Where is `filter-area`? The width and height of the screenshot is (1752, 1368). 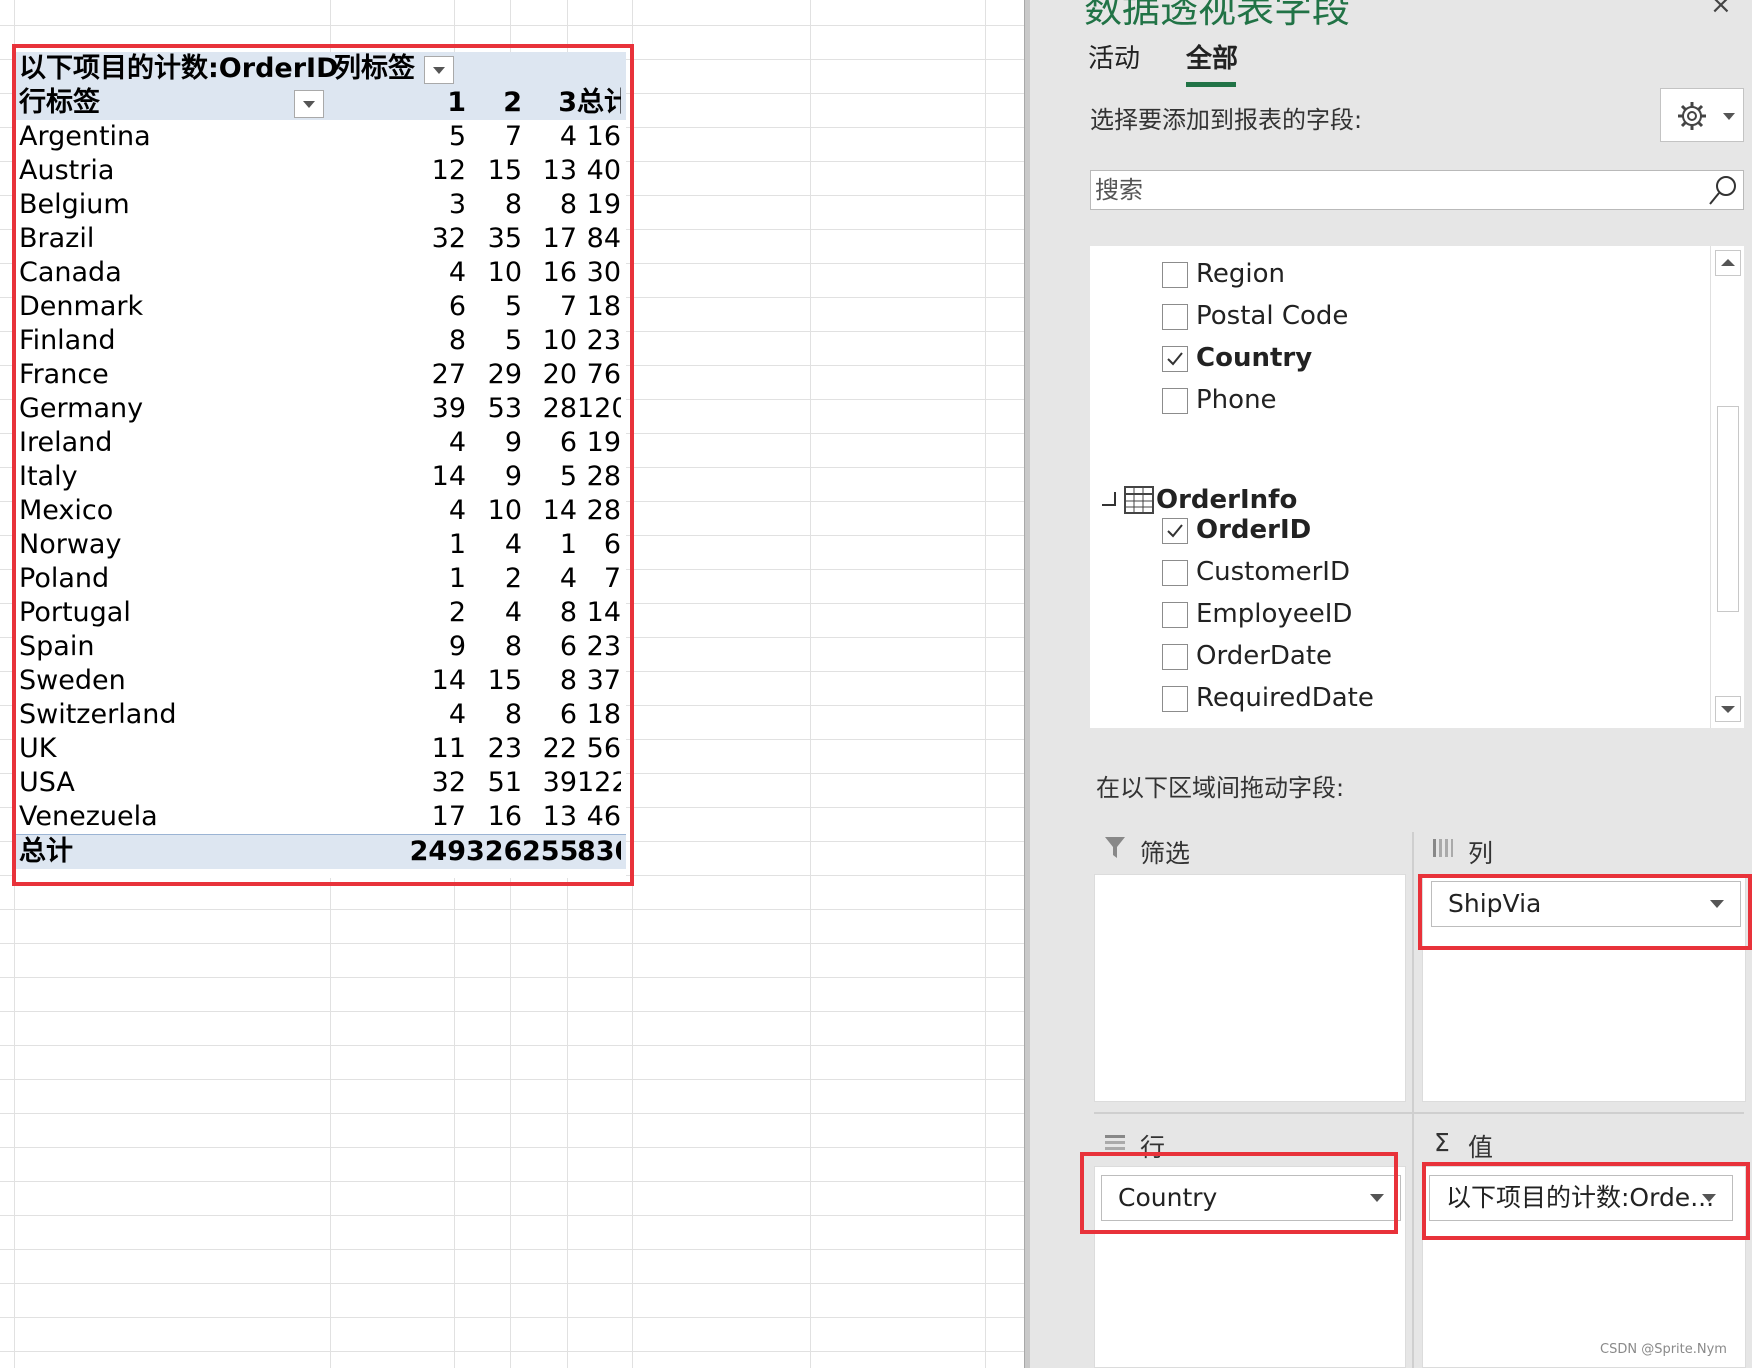
filter-area is located at coordinates (1250, 988).